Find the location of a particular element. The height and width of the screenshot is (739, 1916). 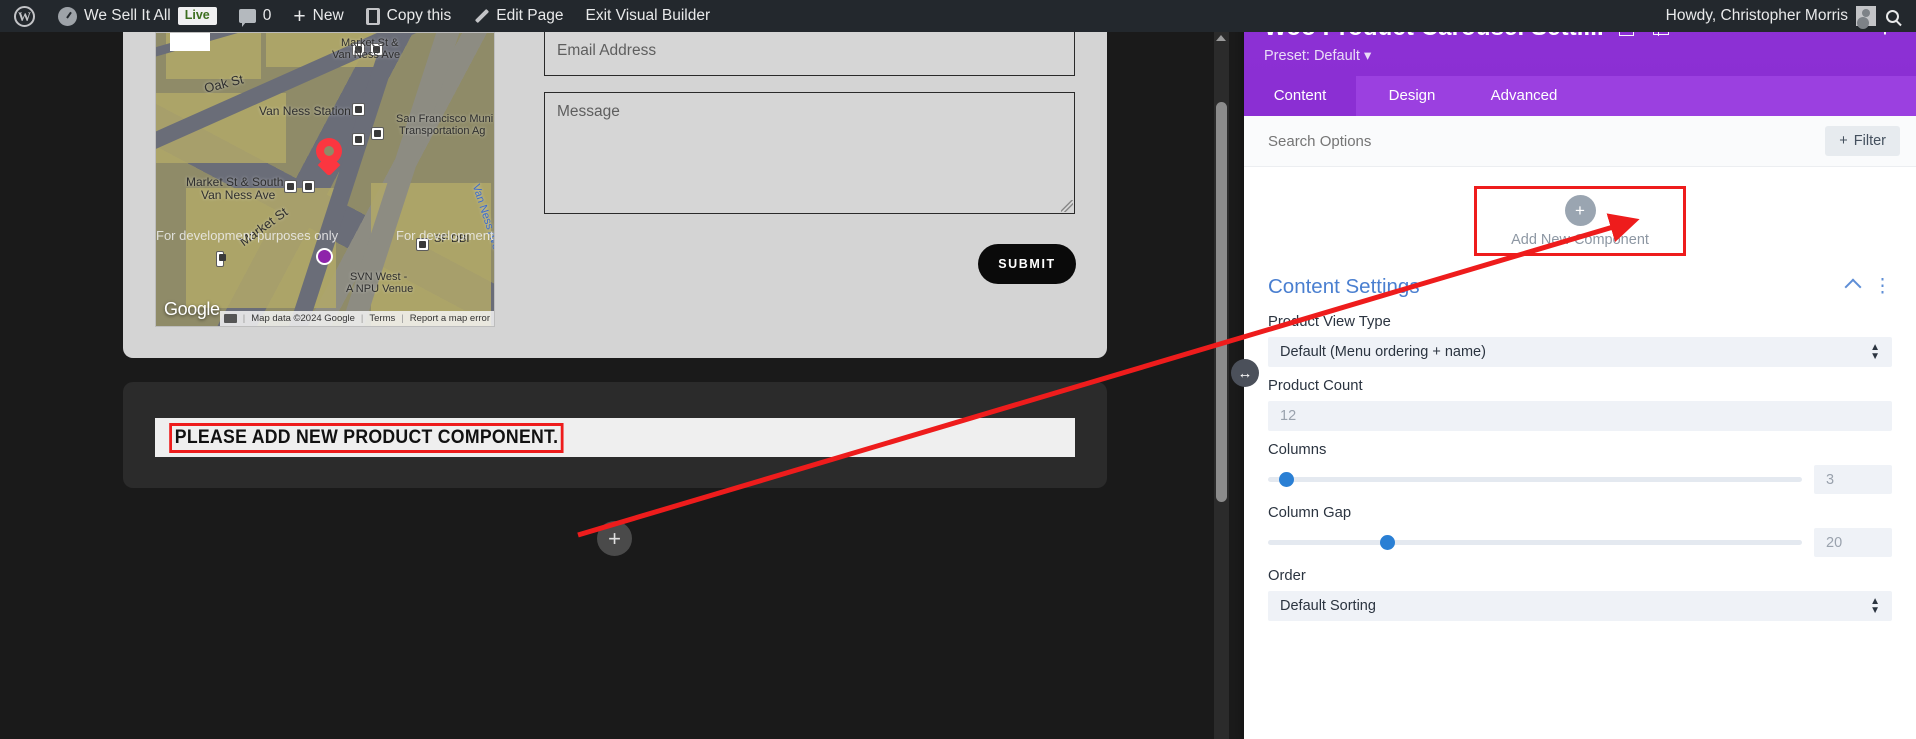

map-label: A NPU Venue is located at coordinates (380, 289).